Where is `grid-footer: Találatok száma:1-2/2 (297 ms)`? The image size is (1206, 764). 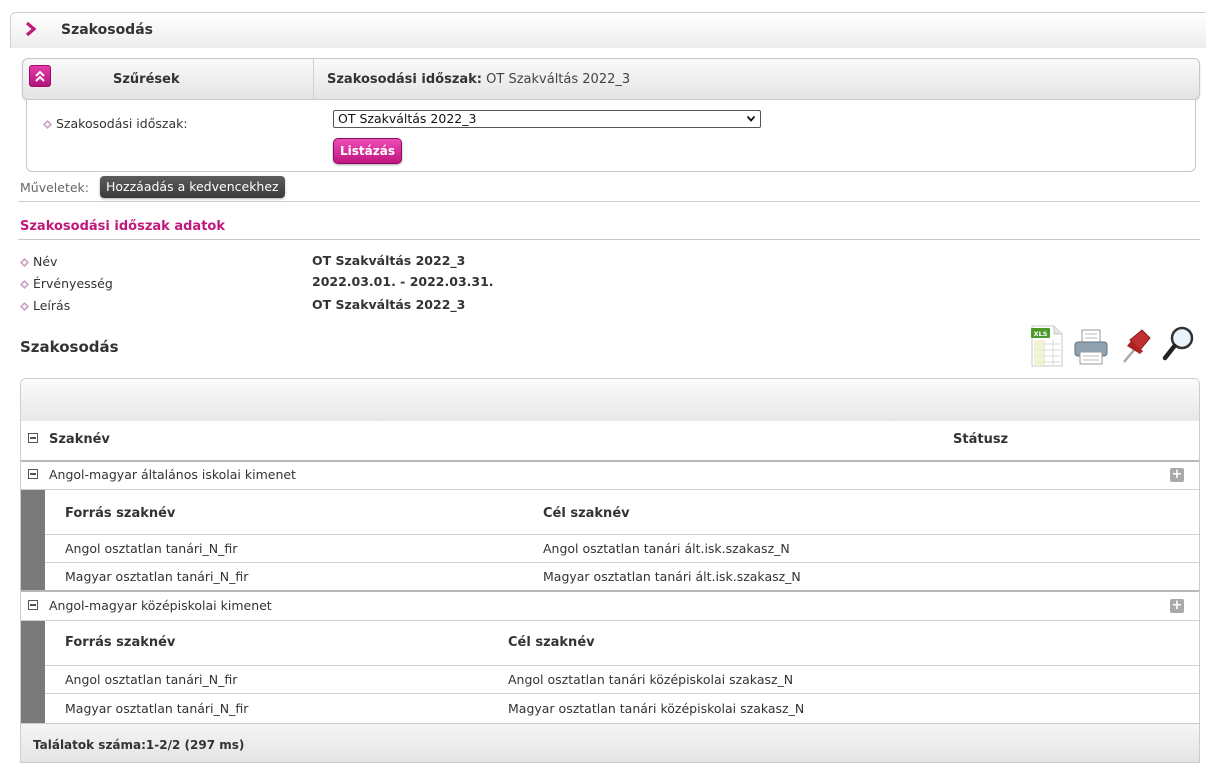 grid-footer: Találatok száma:1-2/2 (297 ms) is located at coordinates (610, 742).